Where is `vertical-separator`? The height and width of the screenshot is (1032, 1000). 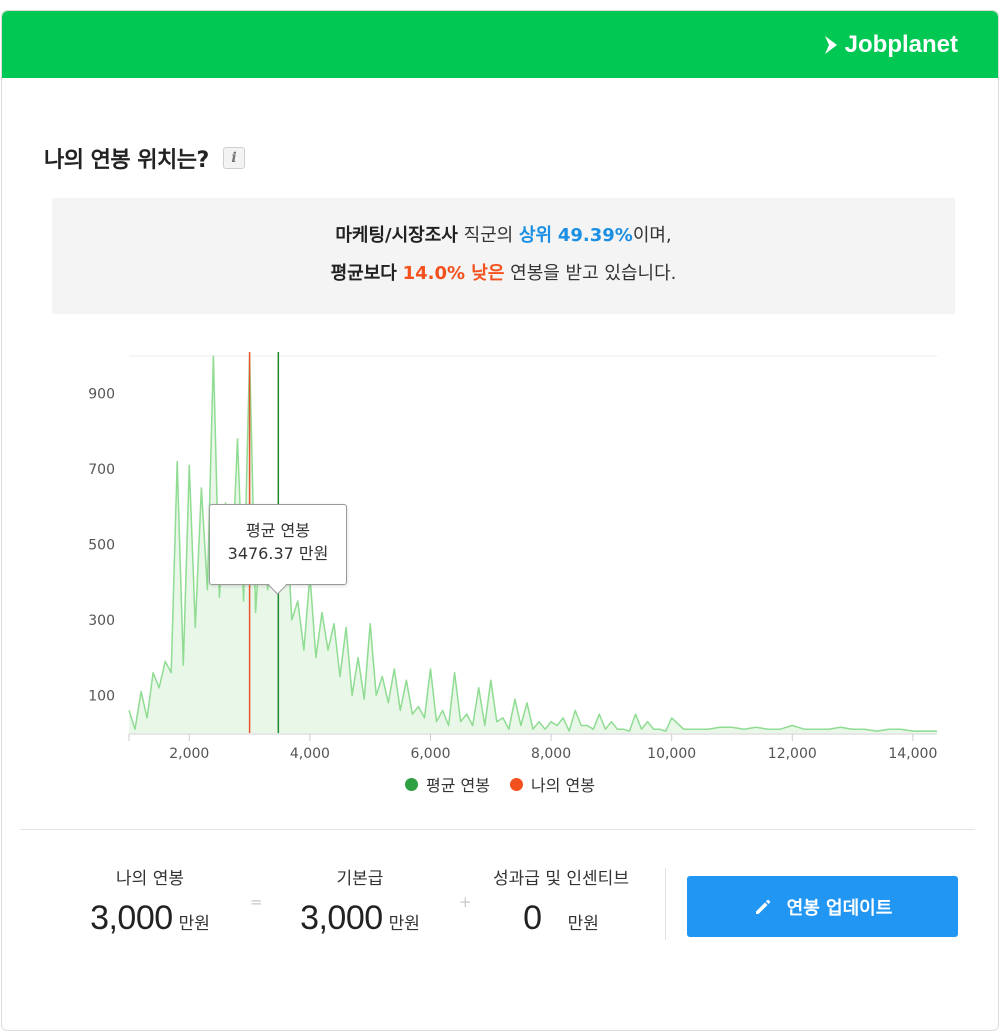 vertical-separator is located at coordinates (665, 904).